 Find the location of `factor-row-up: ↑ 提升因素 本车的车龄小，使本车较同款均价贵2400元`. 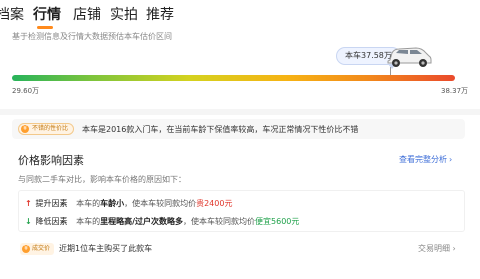

factor-row-up: ↑ 提升因素 本车的车龄小，使本车较同款均价贵2400元 is located at coordinates (128, 204).